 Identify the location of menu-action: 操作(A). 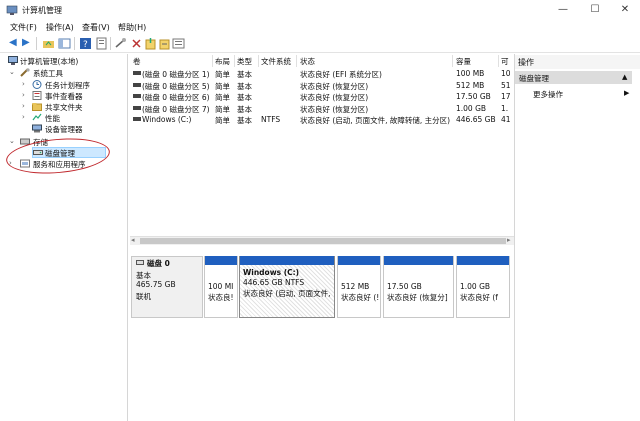
(60, 27).